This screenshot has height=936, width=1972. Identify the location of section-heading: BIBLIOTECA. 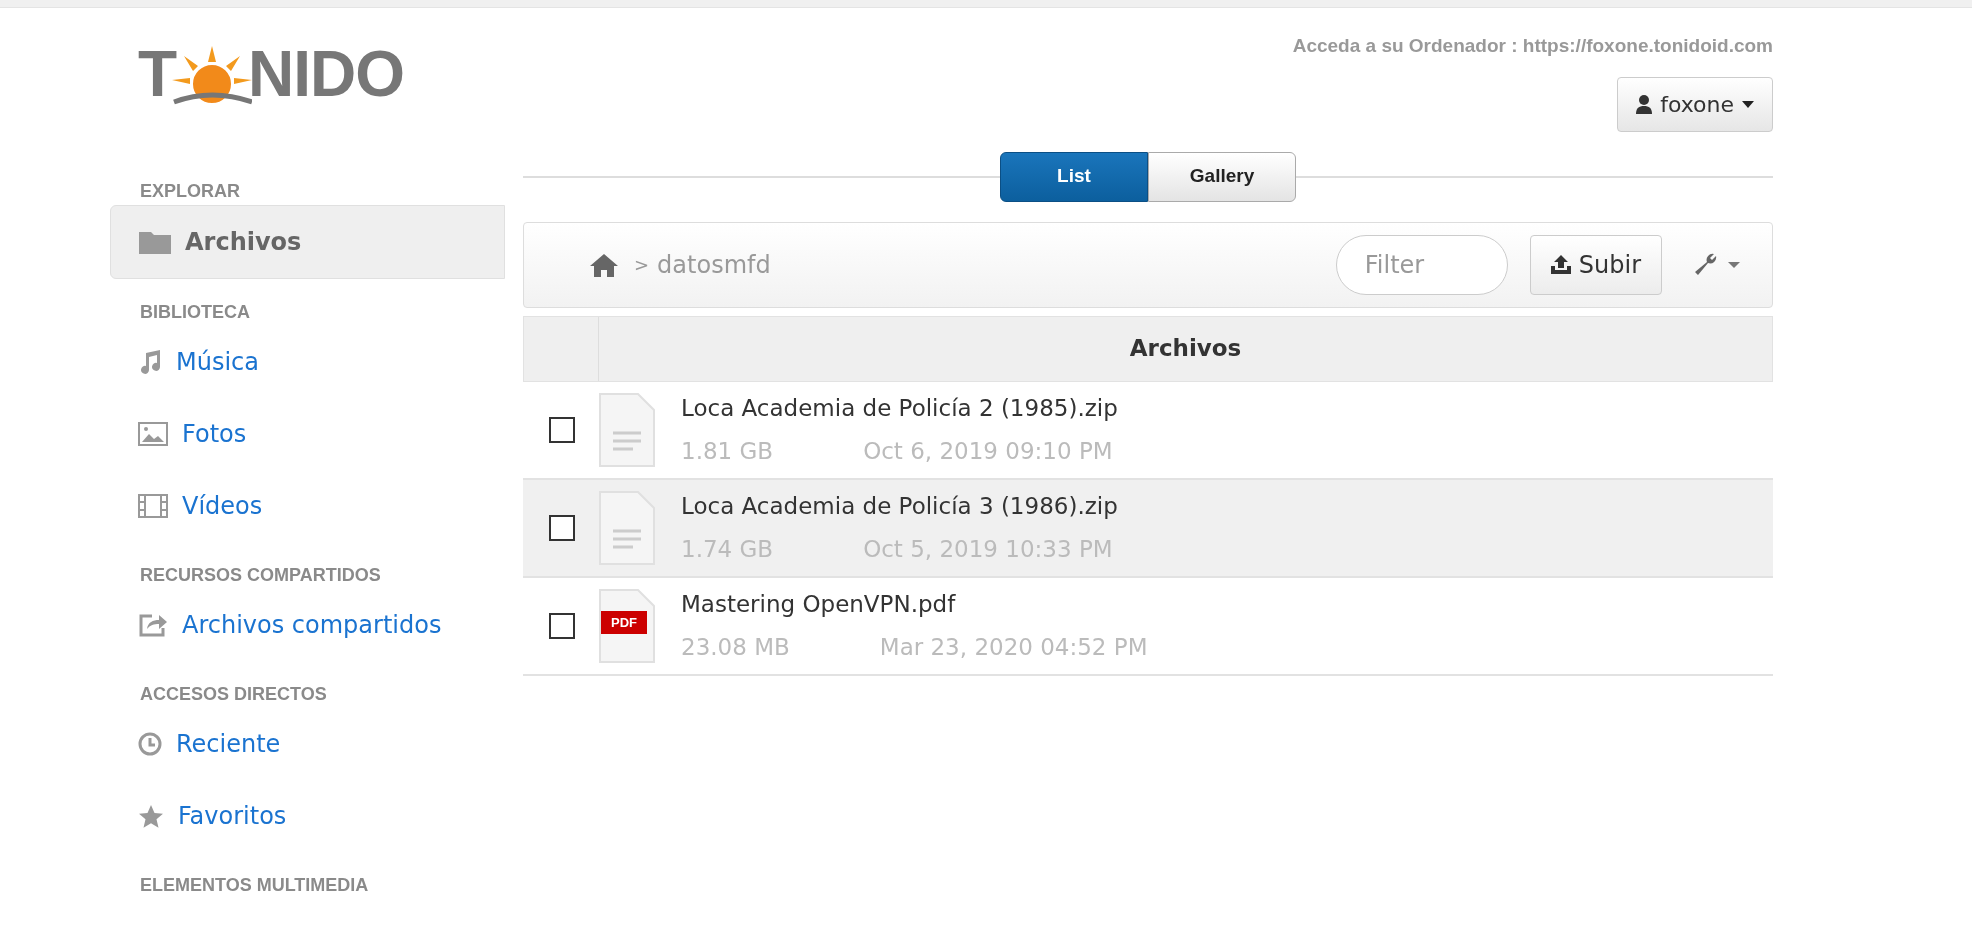
(195, 312).